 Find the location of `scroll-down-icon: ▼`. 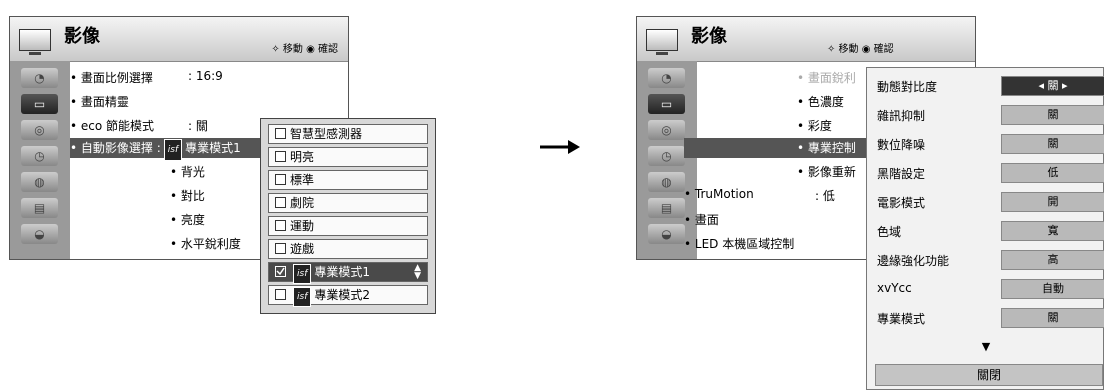

scroll-down-icon: ▼ is located at coordinates (985, 346).